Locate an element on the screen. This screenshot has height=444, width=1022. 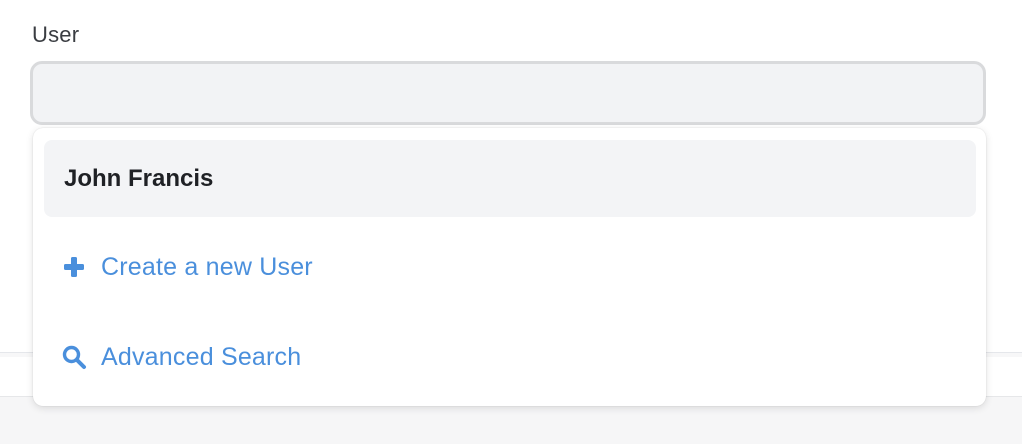
plus-icon is located at coordinates (74, 267).